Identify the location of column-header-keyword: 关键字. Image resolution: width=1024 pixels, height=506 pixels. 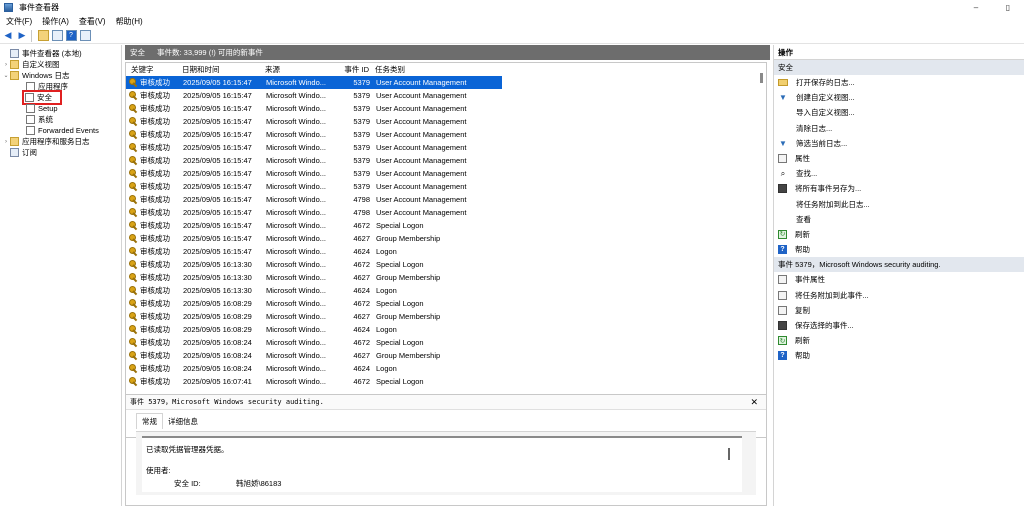
(154, 69).